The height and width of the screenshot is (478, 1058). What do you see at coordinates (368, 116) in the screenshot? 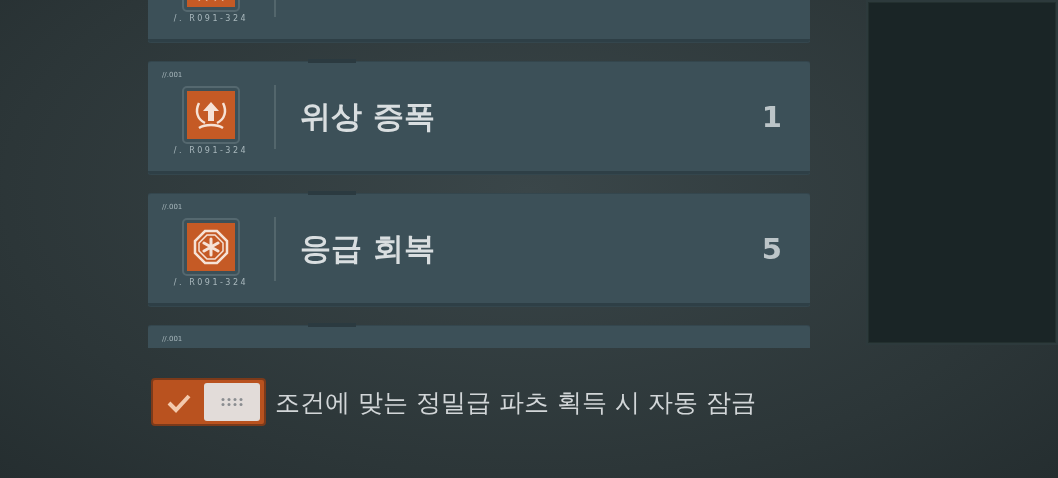
I see `part-name: 위상 증폭` at bounding box center [368, 116].